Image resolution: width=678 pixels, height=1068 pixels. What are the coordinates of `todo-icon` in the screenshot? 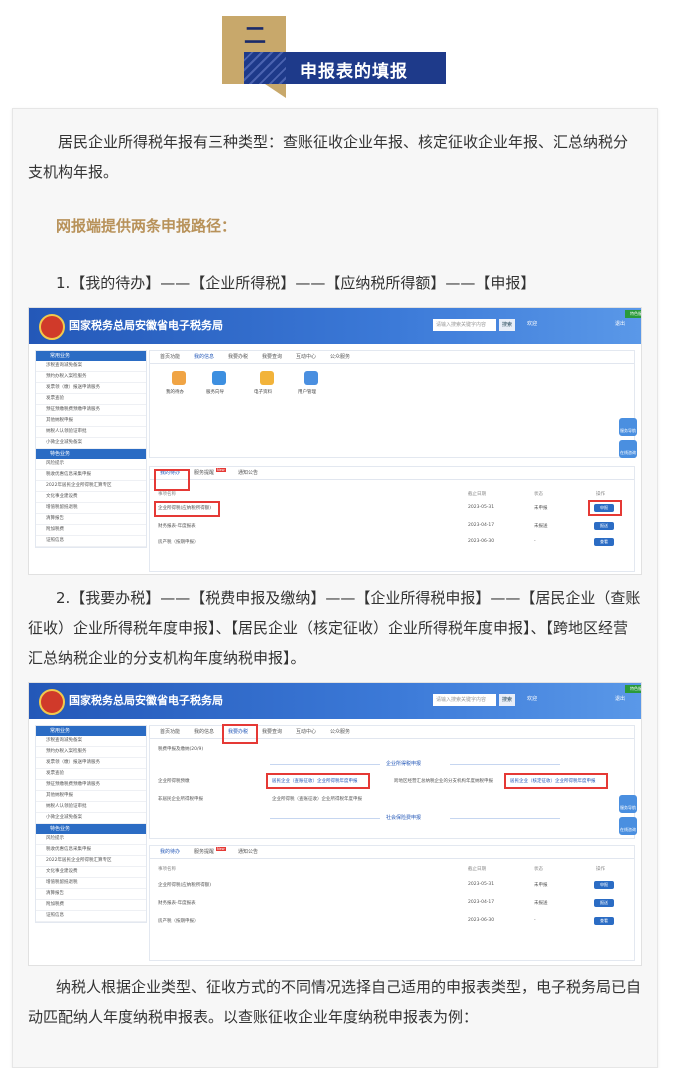 It's located at (179, 378).